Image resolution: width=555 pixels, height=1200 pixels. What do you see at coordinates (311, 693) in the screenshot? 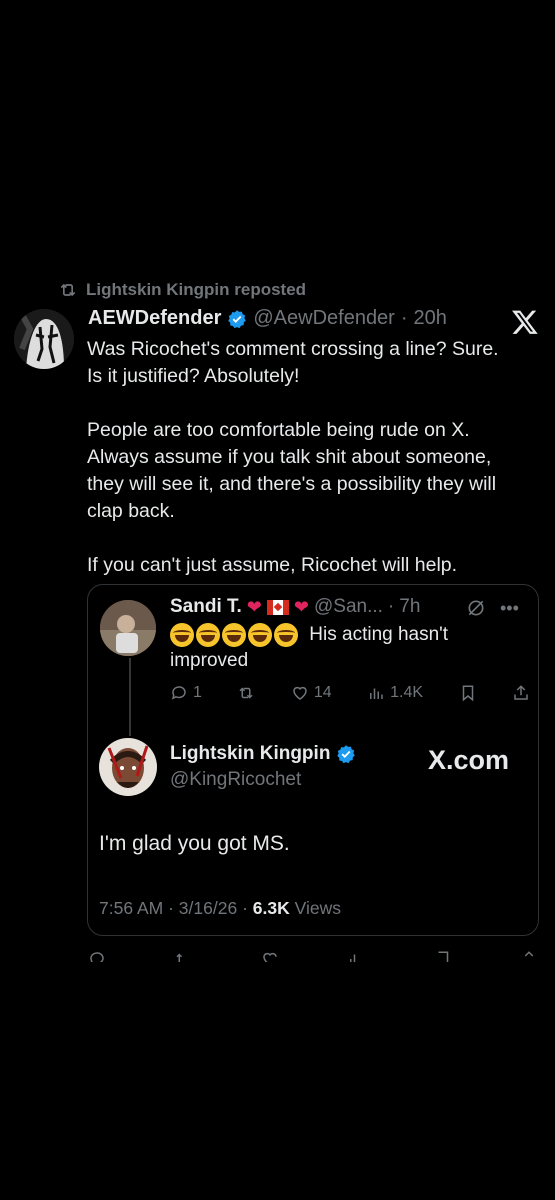
I see `like-button: 14` at bounding box center [311, 693].